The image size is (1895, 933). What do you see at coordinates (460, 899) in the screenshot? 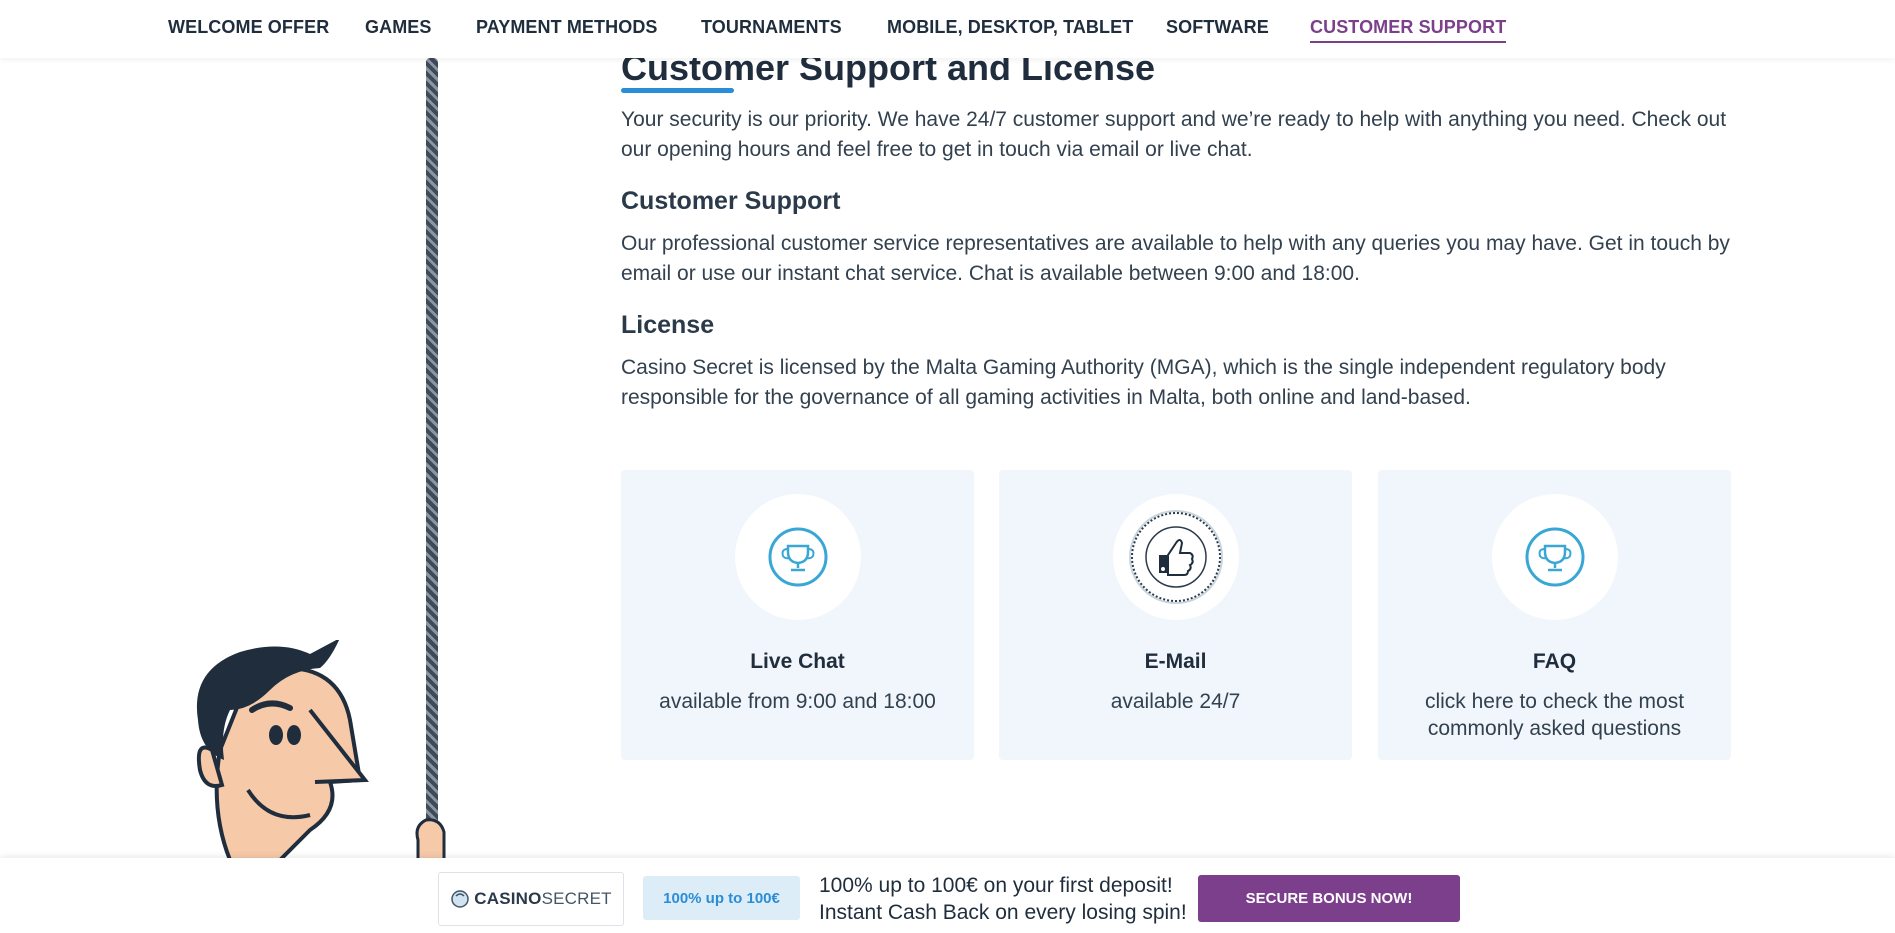
I see `mascot-logo-icon` at bounding box center [460, 899].